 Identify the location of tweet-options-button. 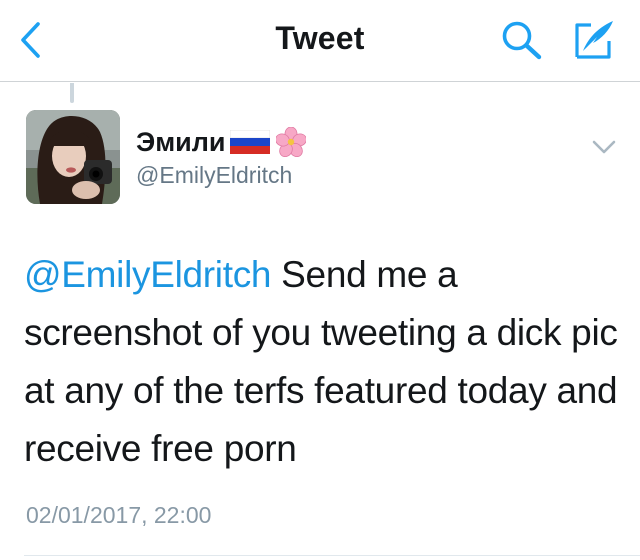
(604, 147).